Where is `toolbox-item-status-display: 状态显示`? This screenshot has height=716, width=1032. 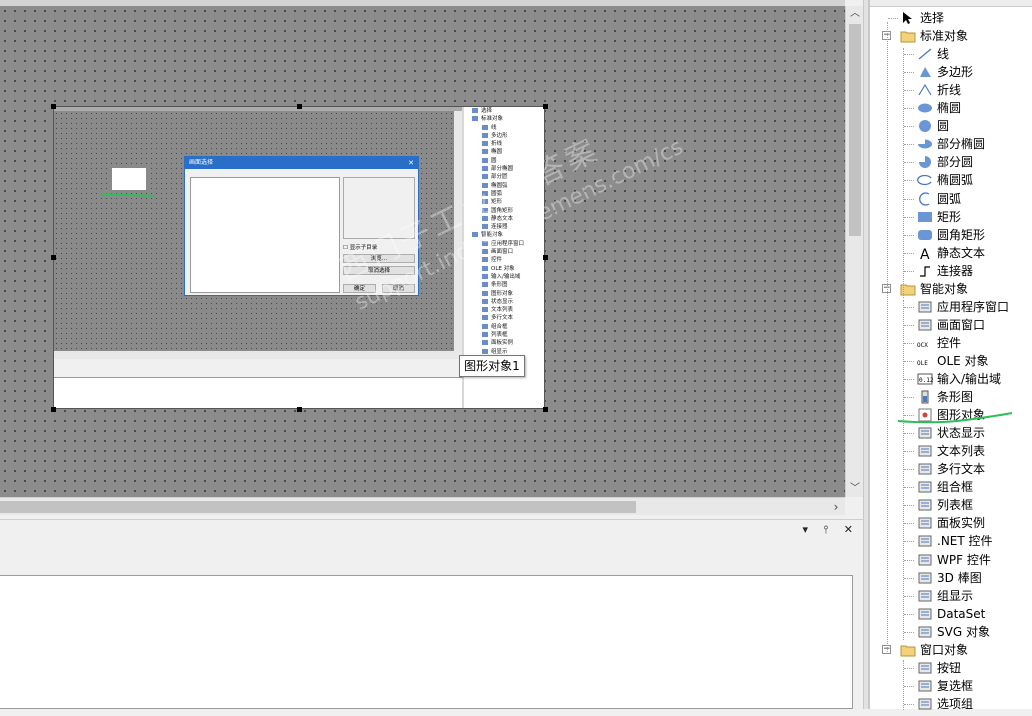
toolbox-item-status-display: 状态显示 is located at coordinates (951, 433).